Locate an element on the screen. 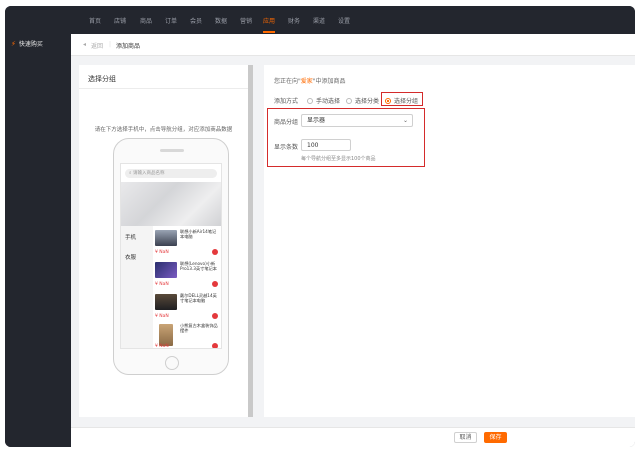 This screenshot has width=640, height=454. save-button: 保存 is located at coordinates (495, 437).